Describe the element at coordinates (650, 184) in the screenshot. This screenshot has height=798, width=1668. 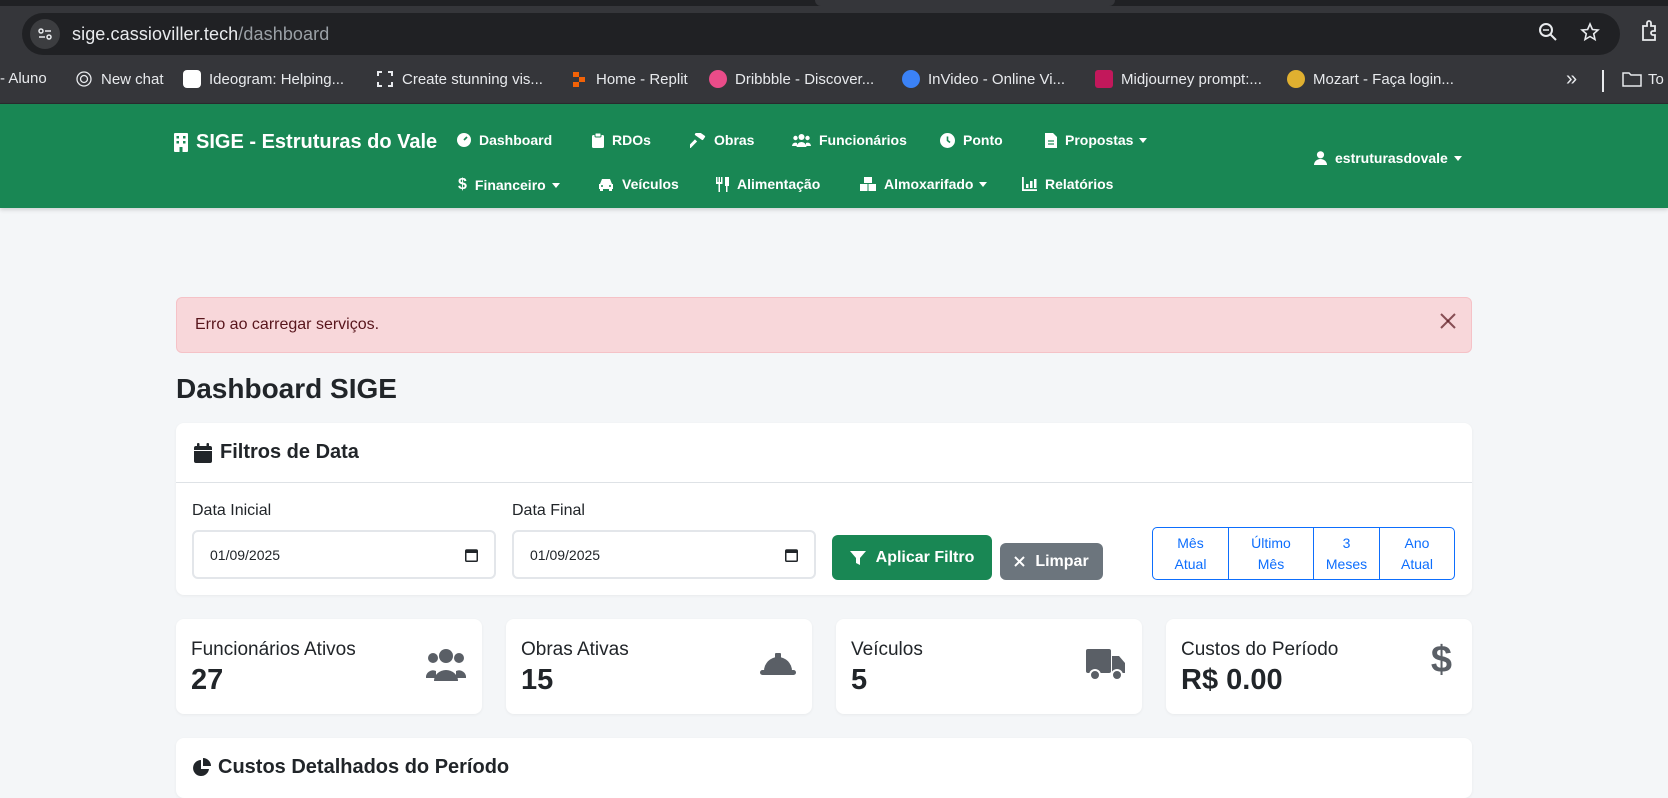
I see `nav-label: Veículos` at that location.